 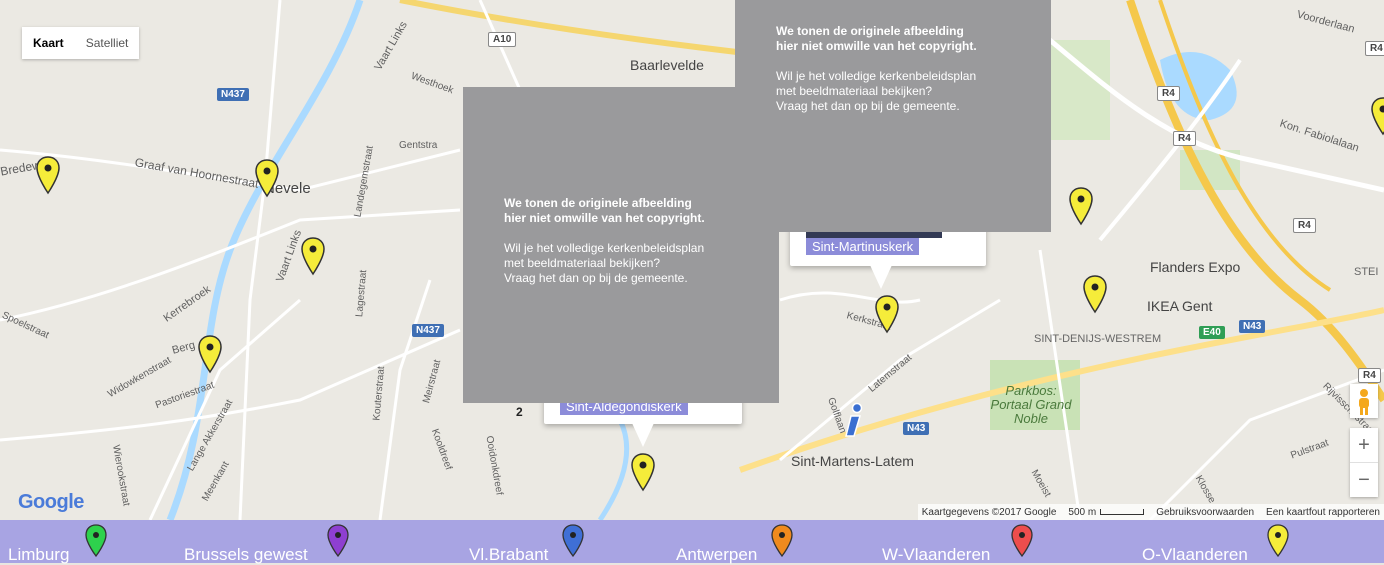 I want to click on street-view-control, so click(x=1364, y=401).